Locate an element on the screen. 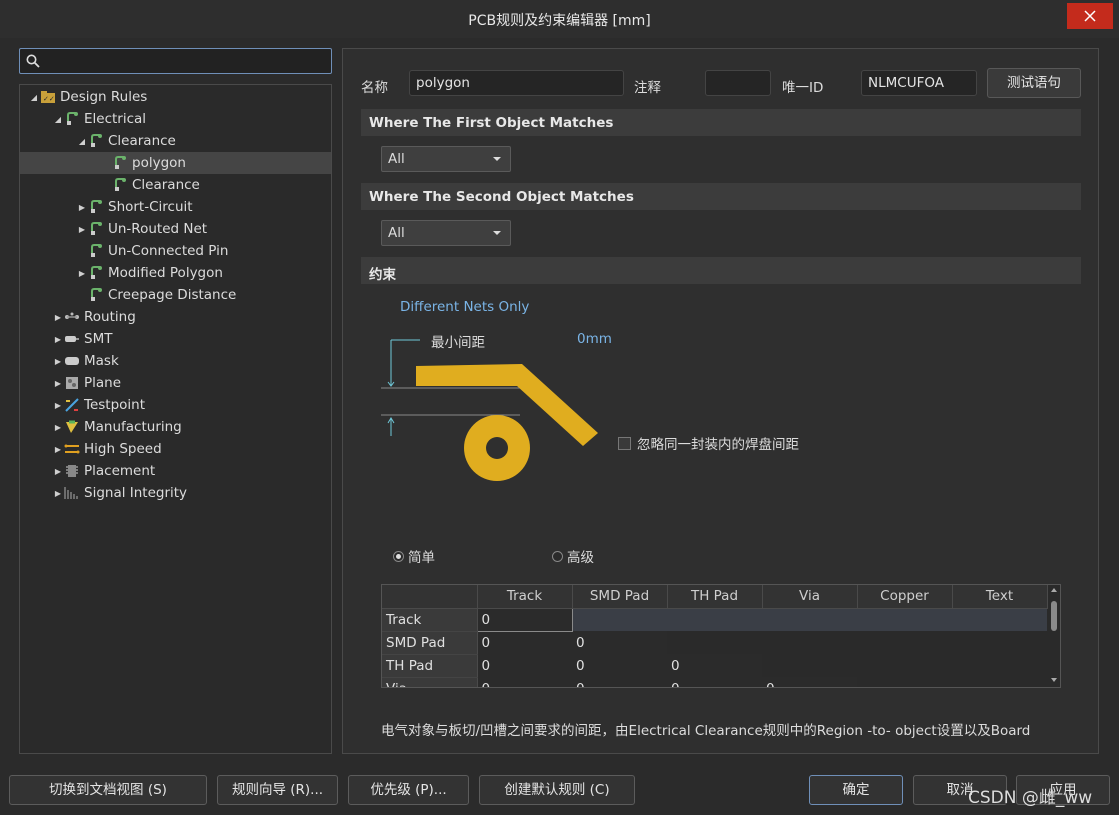 The height and width of the screenshot is (815, 1119). tree-item-clearance-group: ◢ Clearance is located at coordinates (175, 141).